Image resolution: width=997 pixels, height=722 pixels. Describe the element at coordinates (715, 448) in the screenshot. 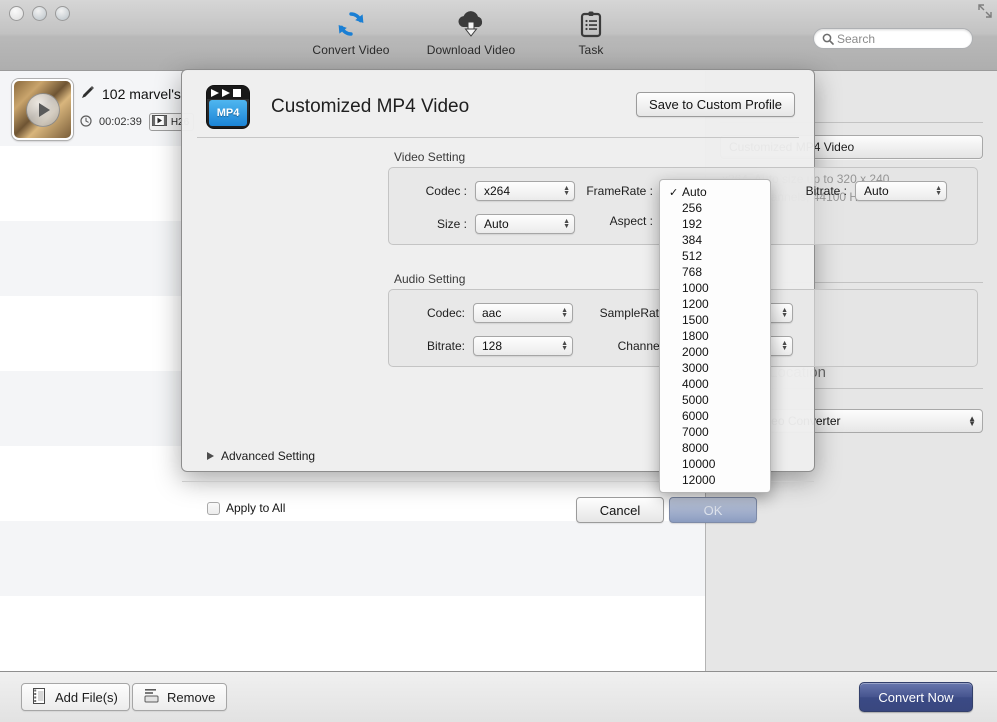

I see `menu-item: 8000` at that location.